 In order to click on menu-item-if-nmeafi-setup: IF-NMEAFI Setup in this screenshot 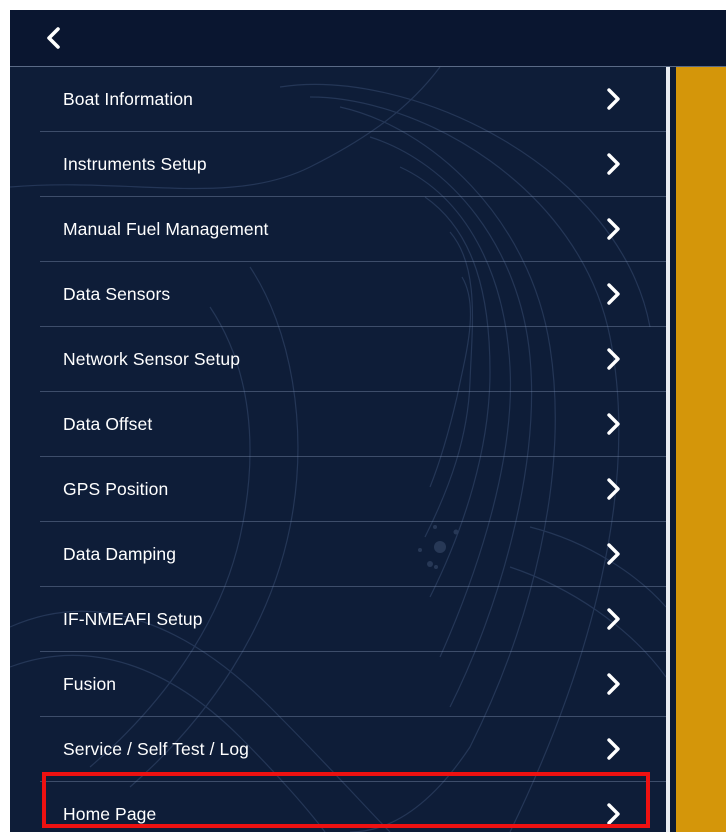, I will do `click(338, 619)`.